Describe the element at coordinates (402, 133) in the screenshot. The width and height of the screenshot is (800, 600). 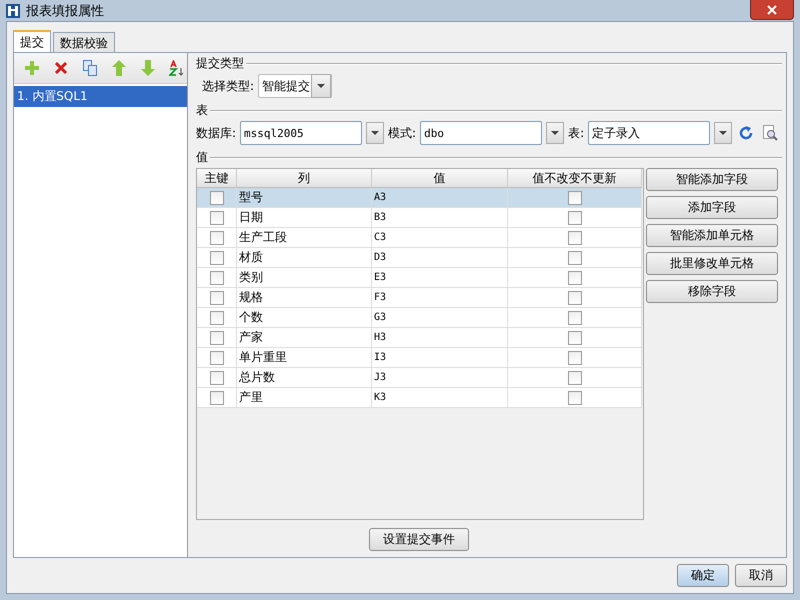
I see `field-label: 模式:` at that location.